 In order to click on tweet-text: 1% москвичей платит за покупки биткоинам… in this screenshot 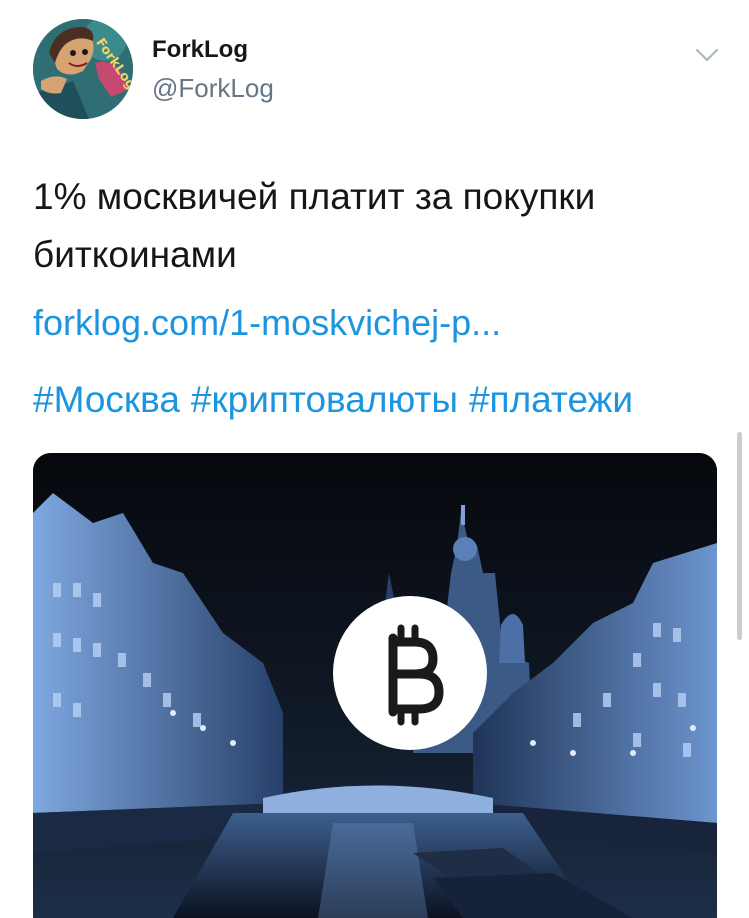, I will do `click(314, 225)`.